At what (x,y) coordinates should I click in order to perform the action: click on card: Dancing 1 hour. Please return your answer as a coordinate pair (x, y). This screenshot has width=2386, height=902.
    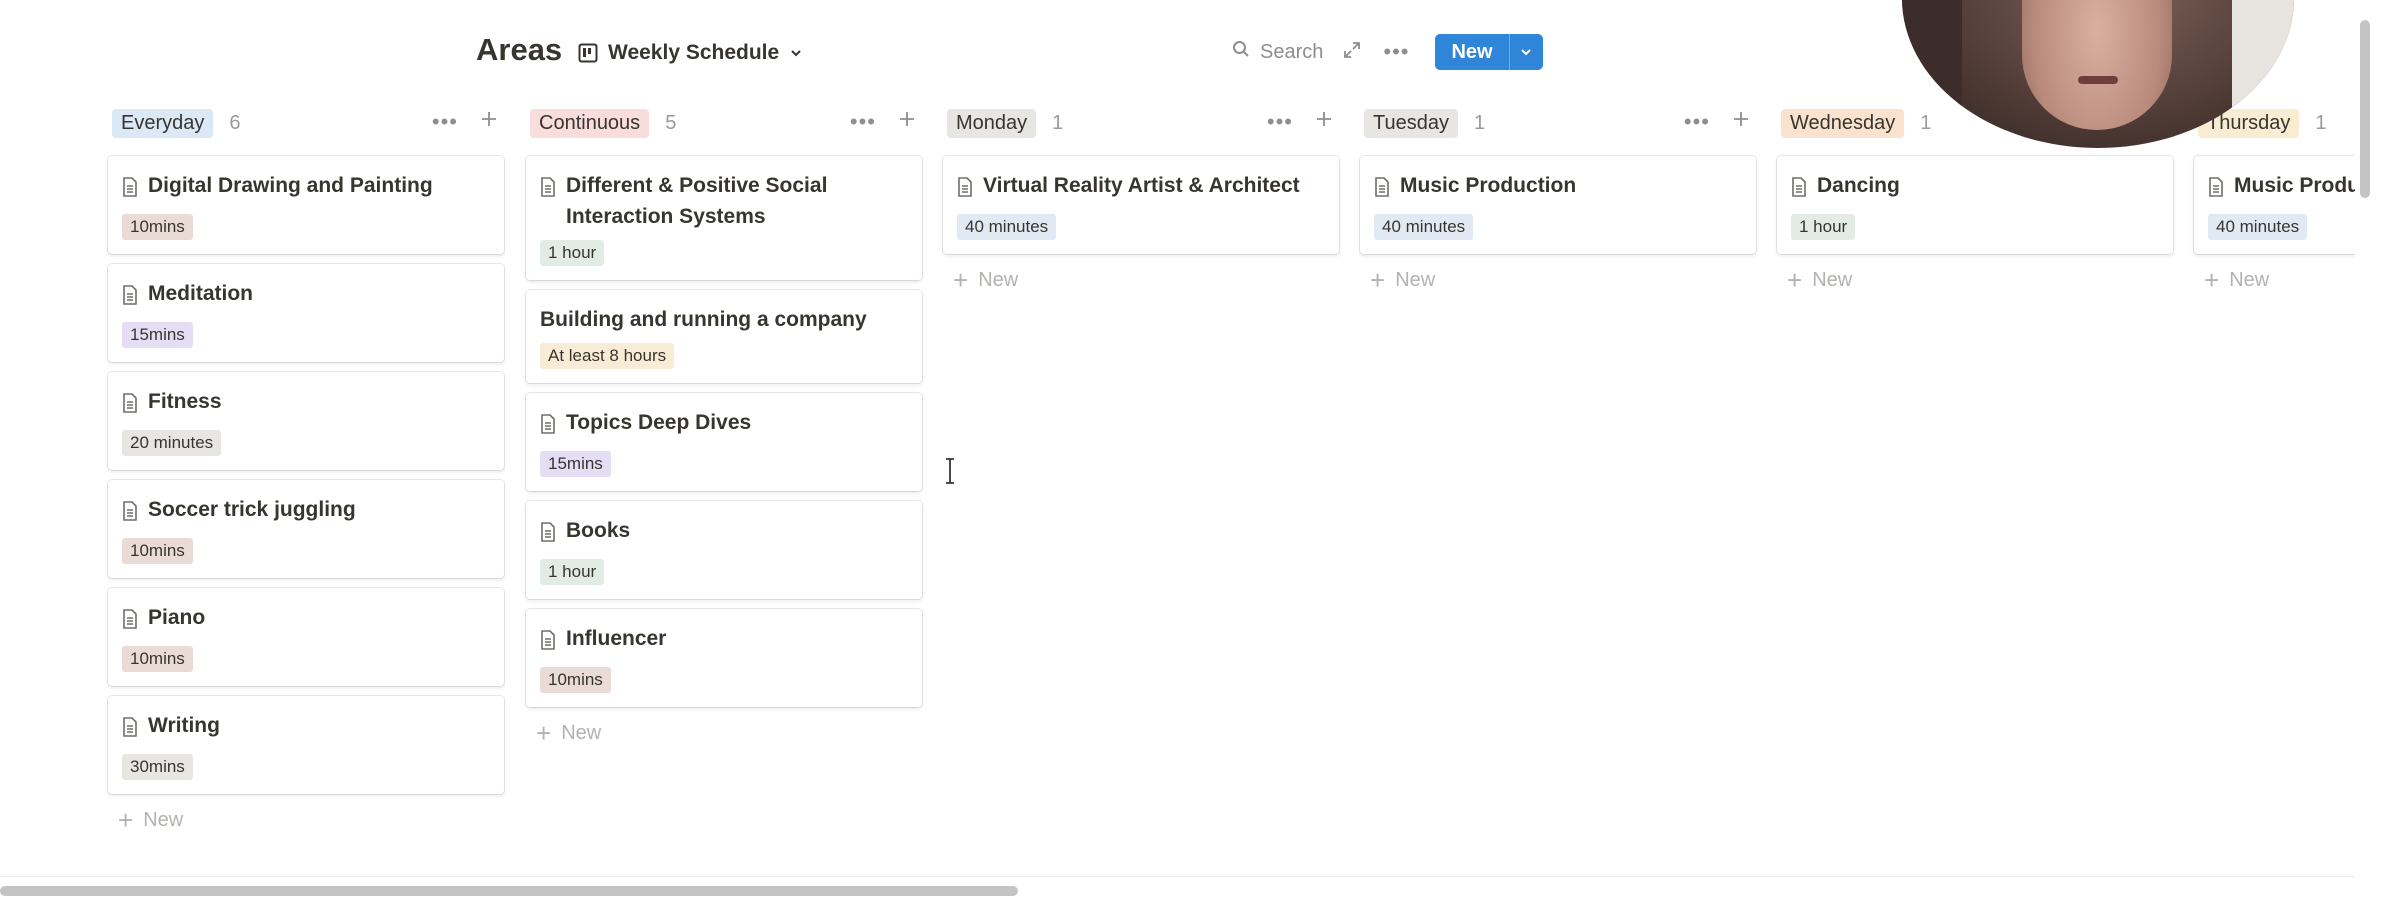
    Looking at the image, I should click on (1975, 205).